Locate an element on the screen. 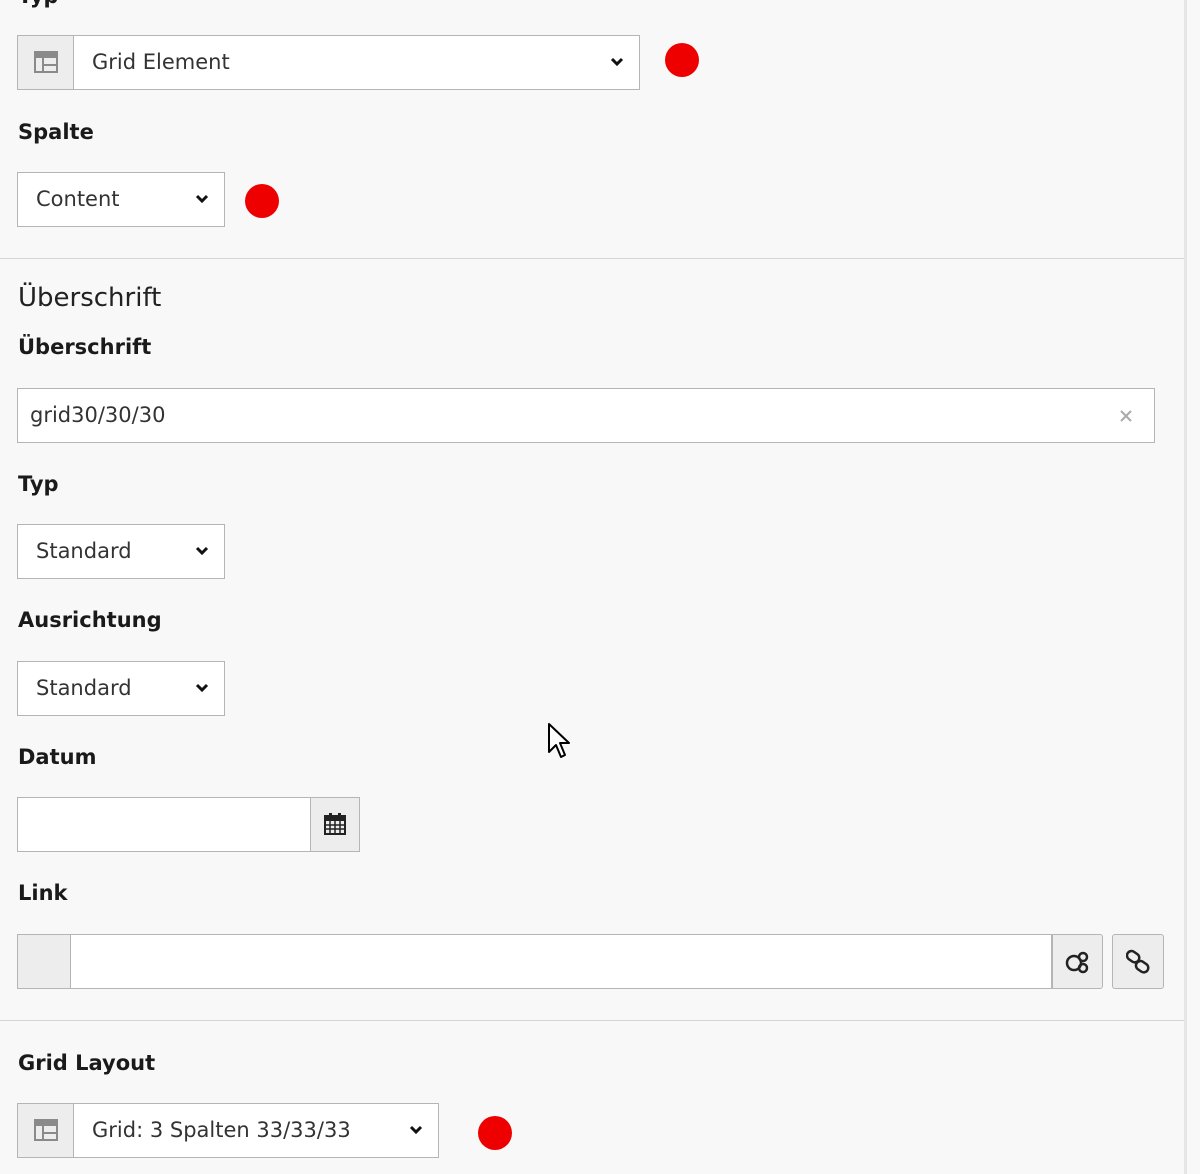 The image size is (1200, 1174). date-input is located at coordinates (164, 824).